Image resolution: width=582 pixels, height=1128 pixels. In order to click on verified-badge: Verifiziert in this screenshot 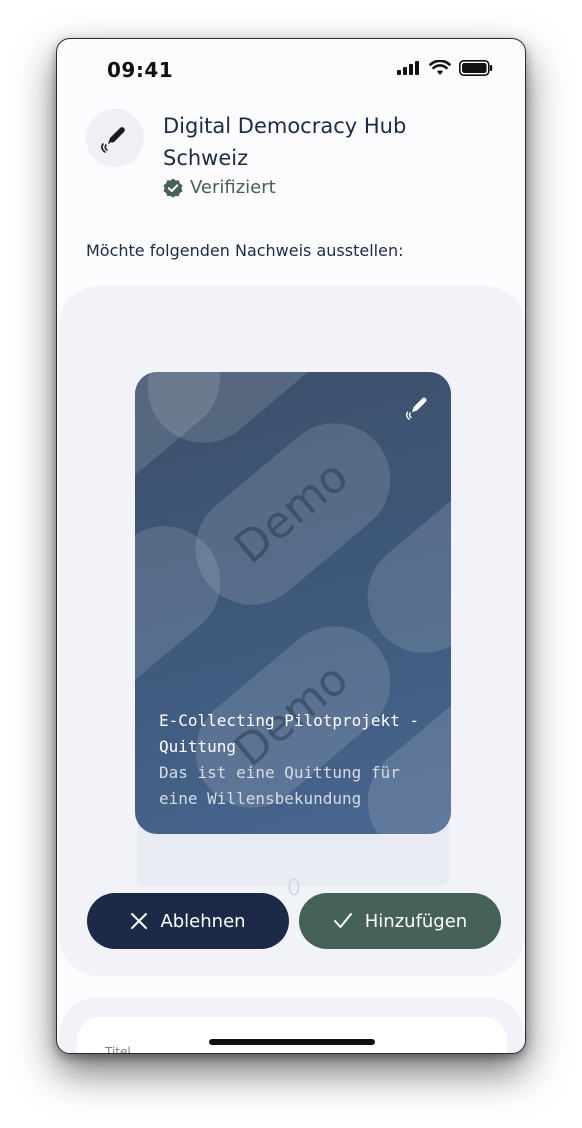, I will do `click(219, 187)`.